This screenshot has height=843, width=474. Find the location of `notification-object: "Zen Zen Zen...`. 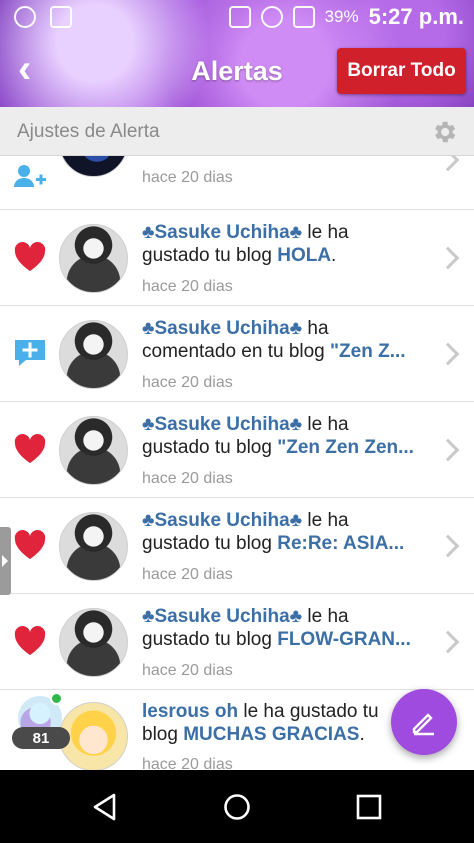

notification-object: "Zen Zen Zen... is located at coordinates (345, 447).